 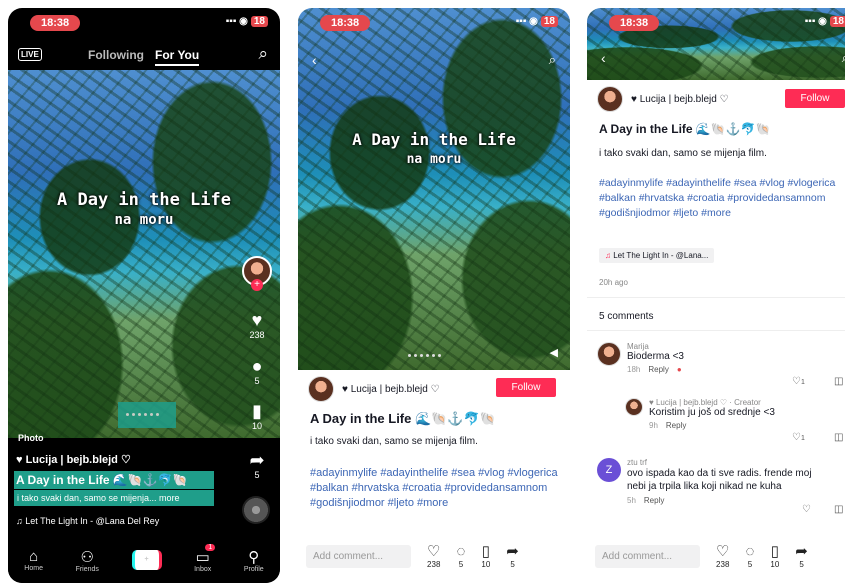 I want to click on home-icon: ⌂, so click(x=34, y=556).